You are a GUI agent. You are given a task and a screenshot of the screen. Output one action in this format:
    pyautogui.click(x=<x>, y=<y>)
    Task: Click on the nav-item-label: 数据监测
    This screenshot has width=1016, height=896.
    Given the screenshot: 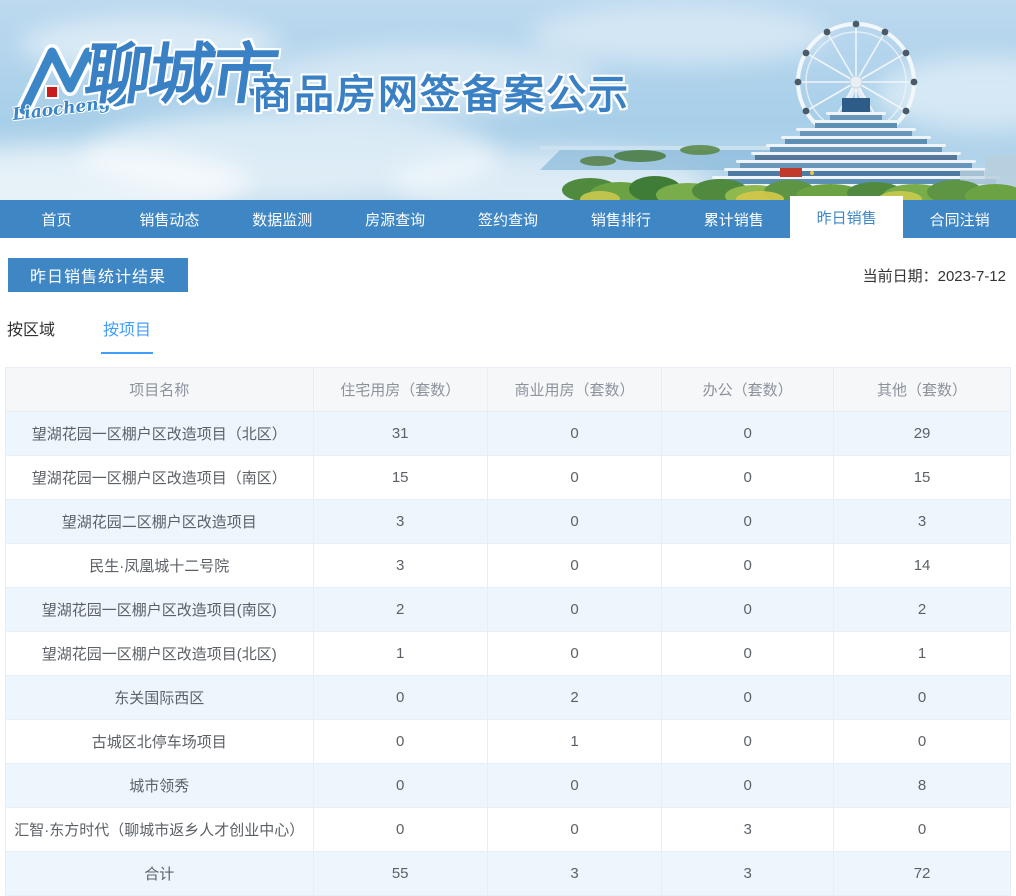 What is the action you would take?
    pyautogui.click(x=282, y=220)
    